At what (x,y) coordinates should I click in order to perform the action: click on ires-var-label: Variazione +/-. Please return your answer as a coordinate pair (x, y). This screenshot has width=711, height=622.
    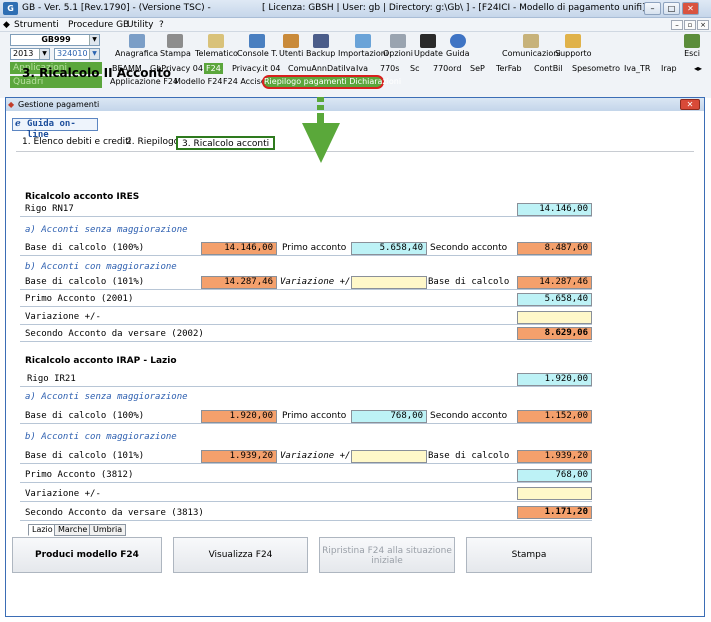
    Looking at the image, I should click on (318, 282).